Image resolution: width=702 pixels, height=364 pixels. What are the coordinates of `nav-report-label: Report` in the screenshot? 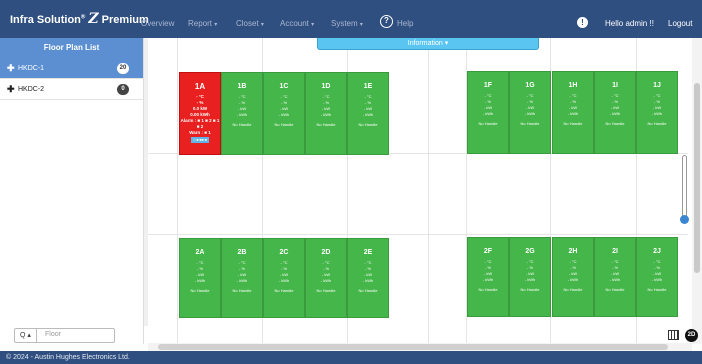 It's located at (200, 23).